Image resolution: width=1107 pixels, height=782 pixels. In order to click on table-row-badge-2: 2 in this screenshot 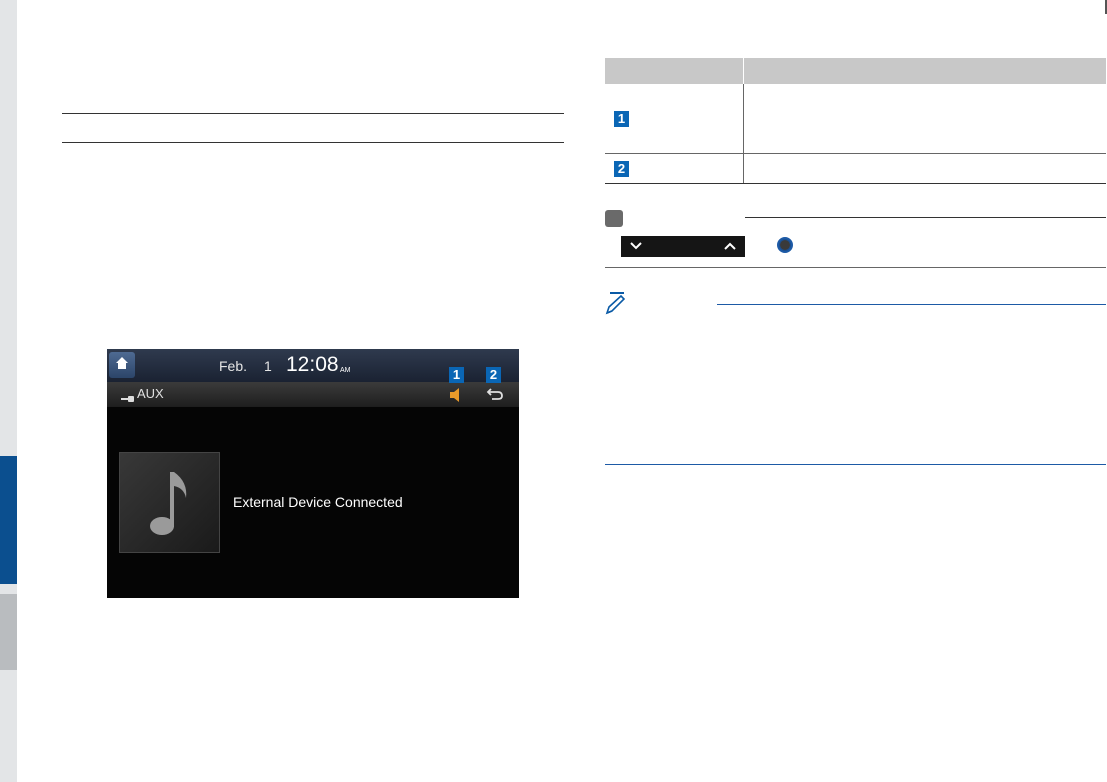, I will do `click(621, 169)`.